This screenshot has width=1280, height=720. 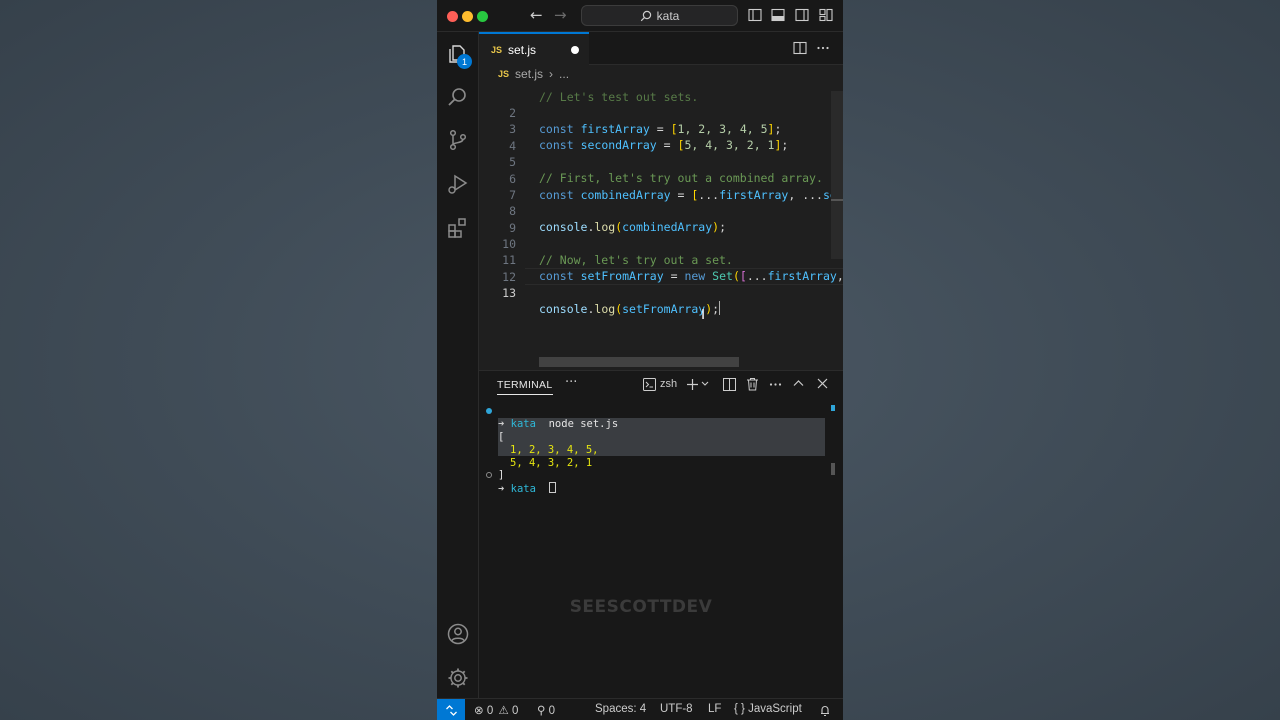 What do you see at coordinates (649, 384) in the screenshot?
I see `terminal-shell-icon` at bounding box center [649, 384].